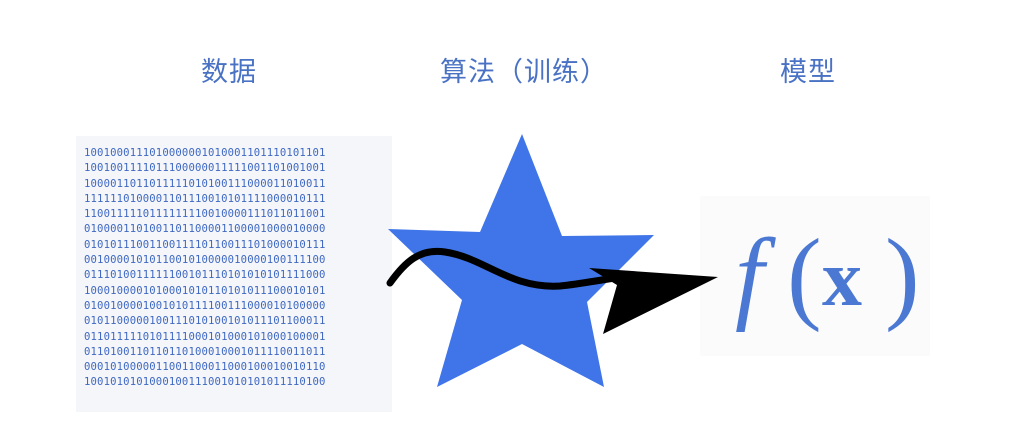 This screenshot has height=434, width=1032. Describe the element at coordinates (842, 279) in the screenshot. I see `formula-variable: x` at that location.